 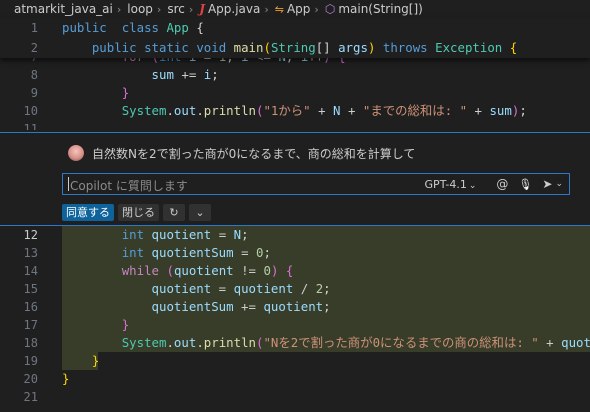 What do you see at coordinates (166, 253) in the screenshot?
I see `code-text: int quotientSum = 0;` at bounding box center [166, 253].